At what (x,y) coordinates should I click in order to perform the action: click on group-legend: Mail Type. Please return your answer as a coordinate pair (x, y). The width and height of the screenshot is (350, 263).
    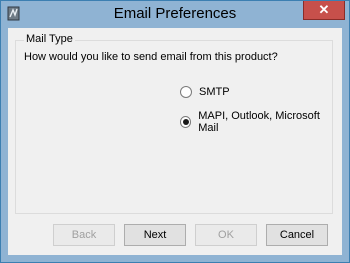
    Looking at the image, I should click on (49, 39).